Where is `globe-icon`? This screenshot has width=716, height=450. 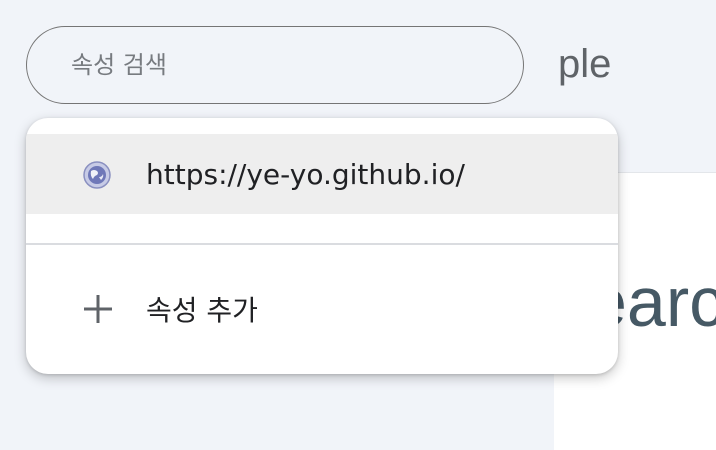 globe-icon is located at coordinates (97, 175).